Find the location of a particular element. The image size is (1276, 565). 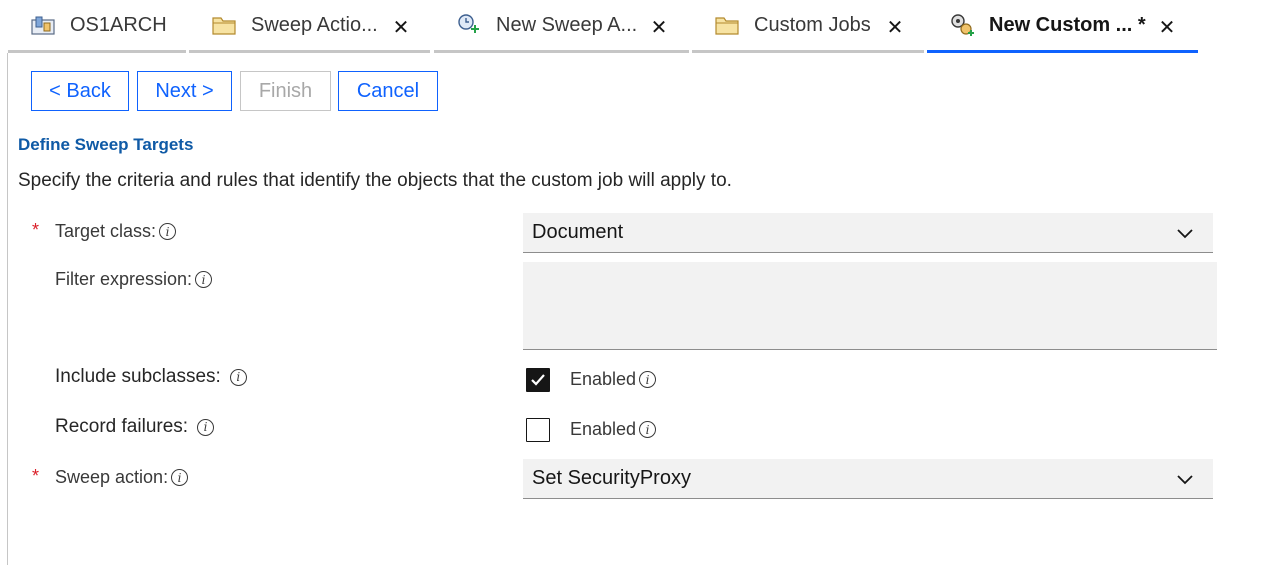

tab-label: Custom Jobs is located at coordinates (812, 24).